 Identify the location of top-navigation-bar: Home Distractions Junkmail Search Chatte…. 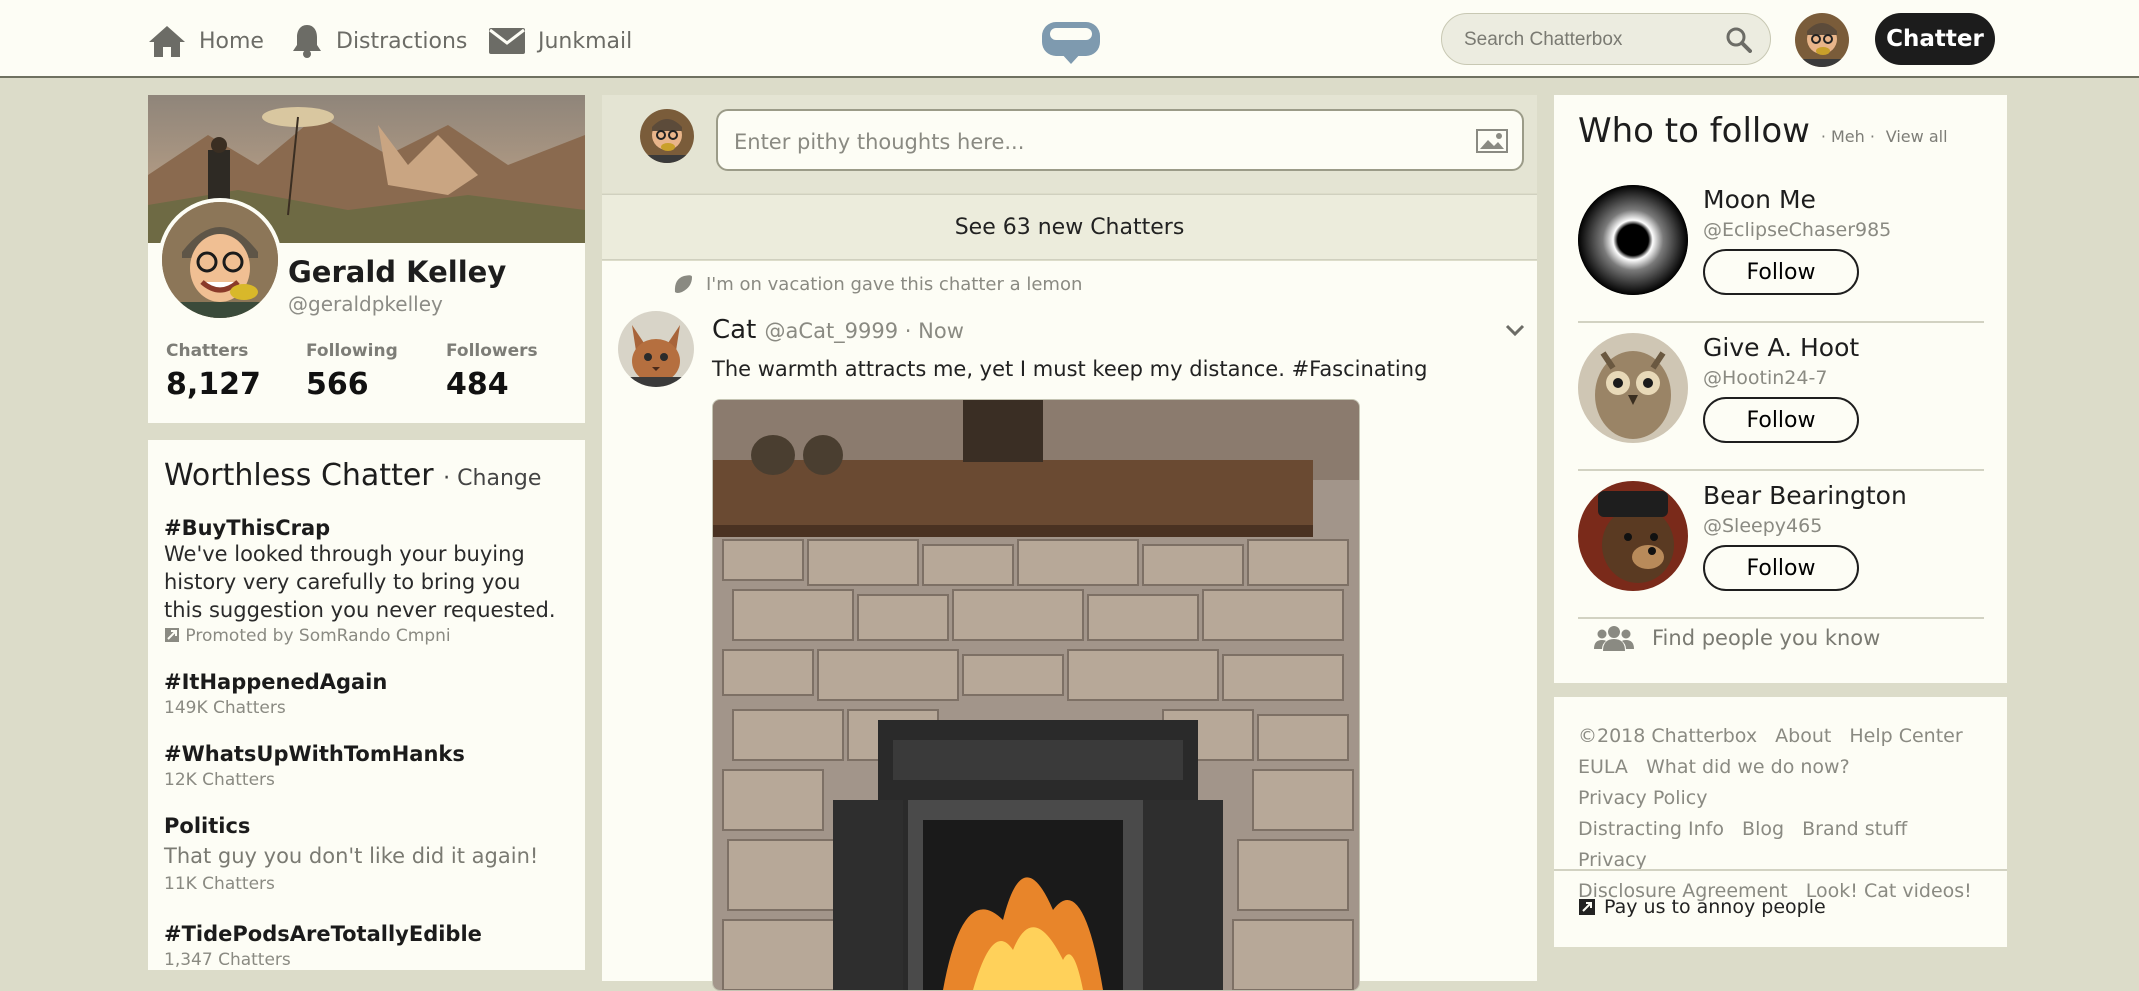
(1069, 39).